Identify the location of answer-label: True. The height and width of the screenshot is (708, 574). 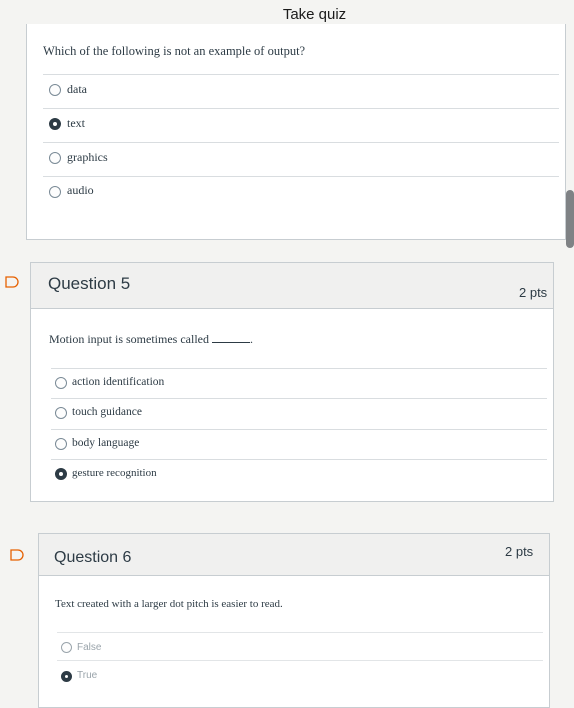
(87, 675).